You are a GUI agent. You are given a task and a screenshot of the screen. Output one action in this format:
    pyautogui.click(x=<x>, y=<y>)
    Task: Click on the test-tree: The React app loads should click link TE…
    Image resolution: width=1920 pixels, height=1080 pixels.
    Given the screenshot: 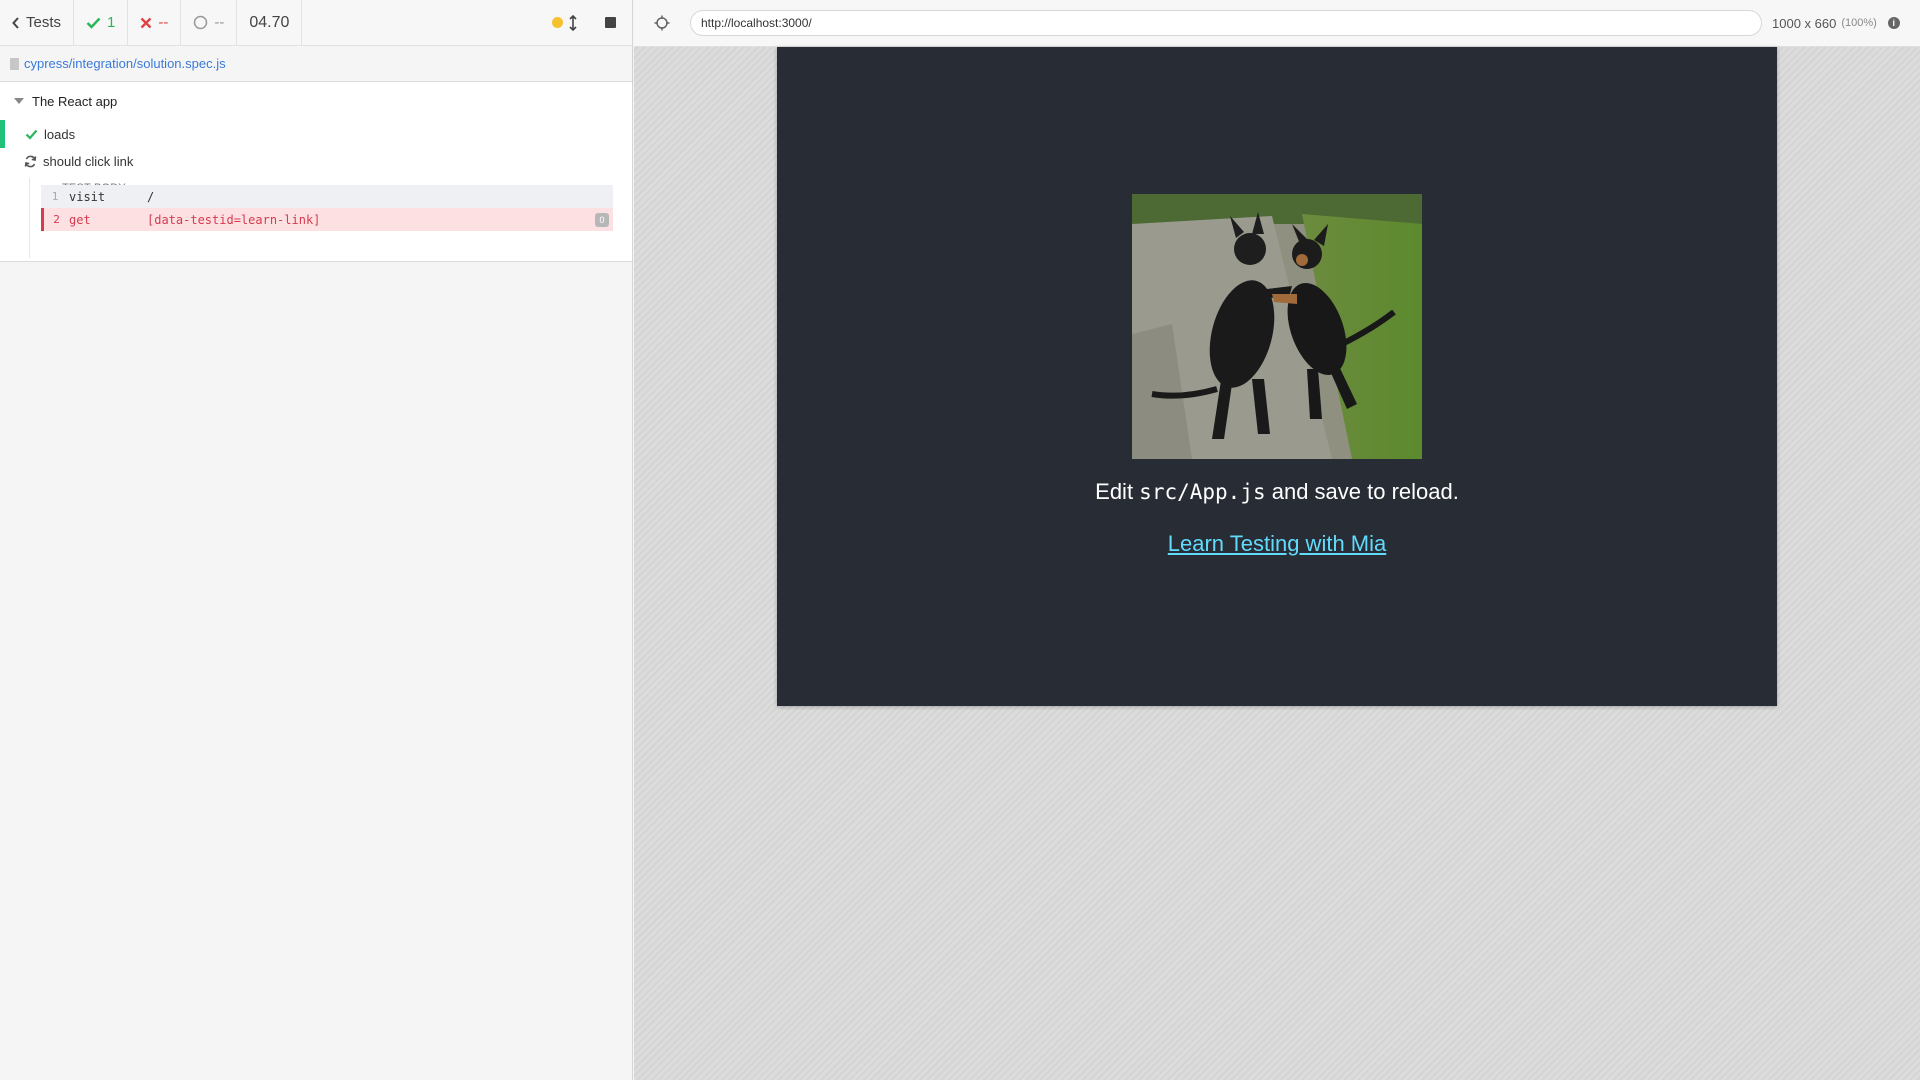 What is the action you would take?
    pyautogui.click(x=316, y=172)
    